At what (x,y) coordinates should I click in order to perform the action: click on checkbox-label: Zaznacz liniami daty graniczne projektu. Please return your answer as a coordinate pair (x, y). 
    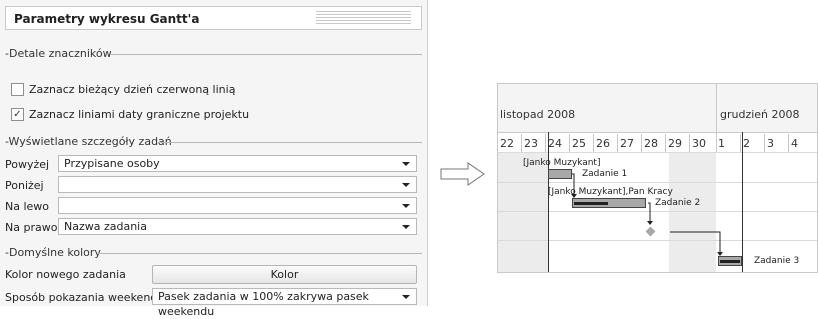
    Looking at the image, I should click on (139, 114).